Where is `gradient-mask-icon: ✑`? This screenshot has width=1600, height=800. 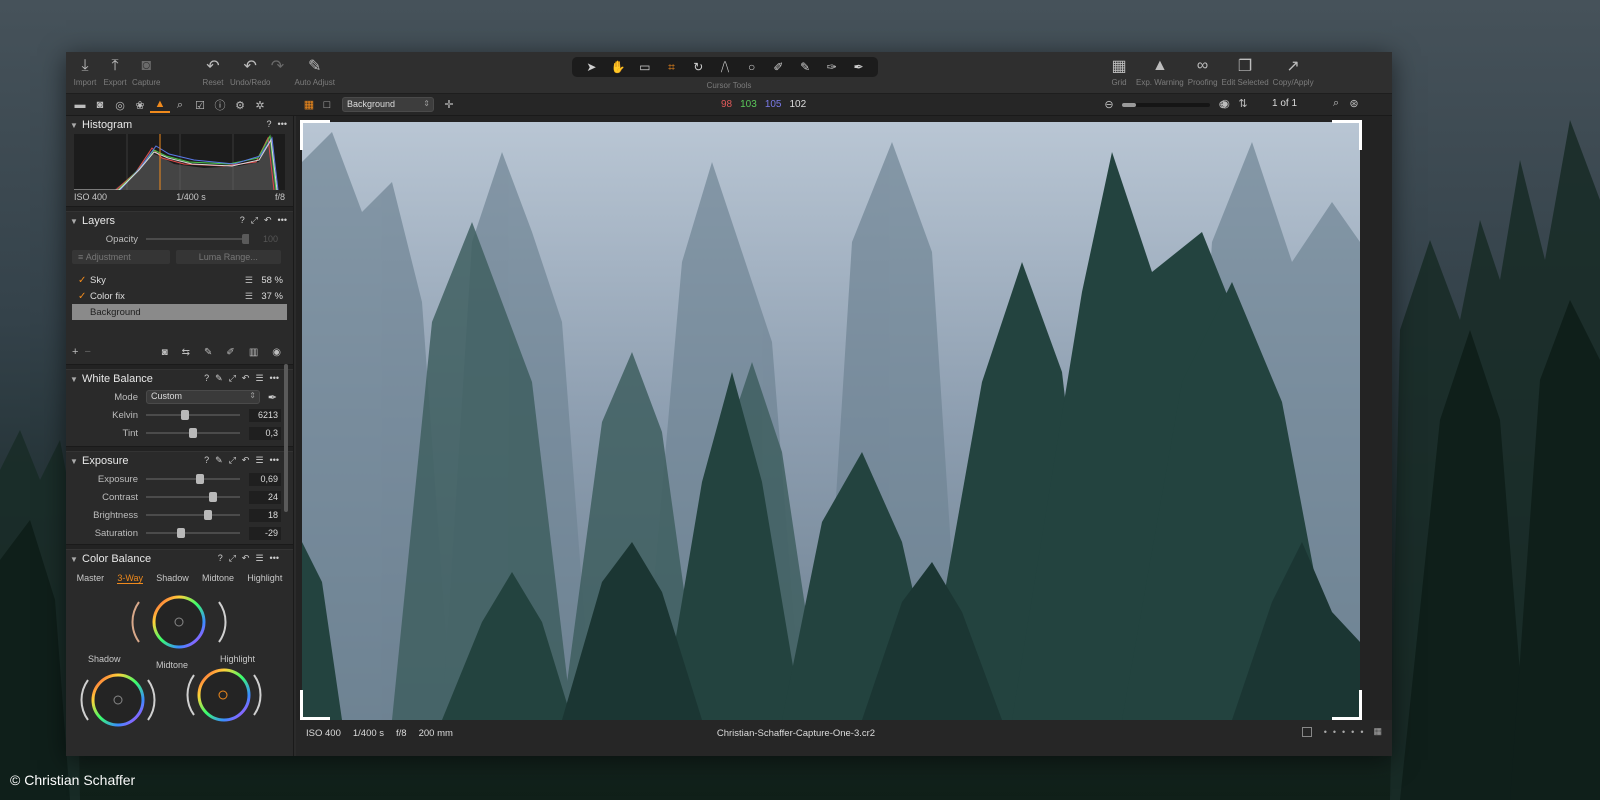
gradient-mask-icon: ✑ is located at coordinates (832, 67).